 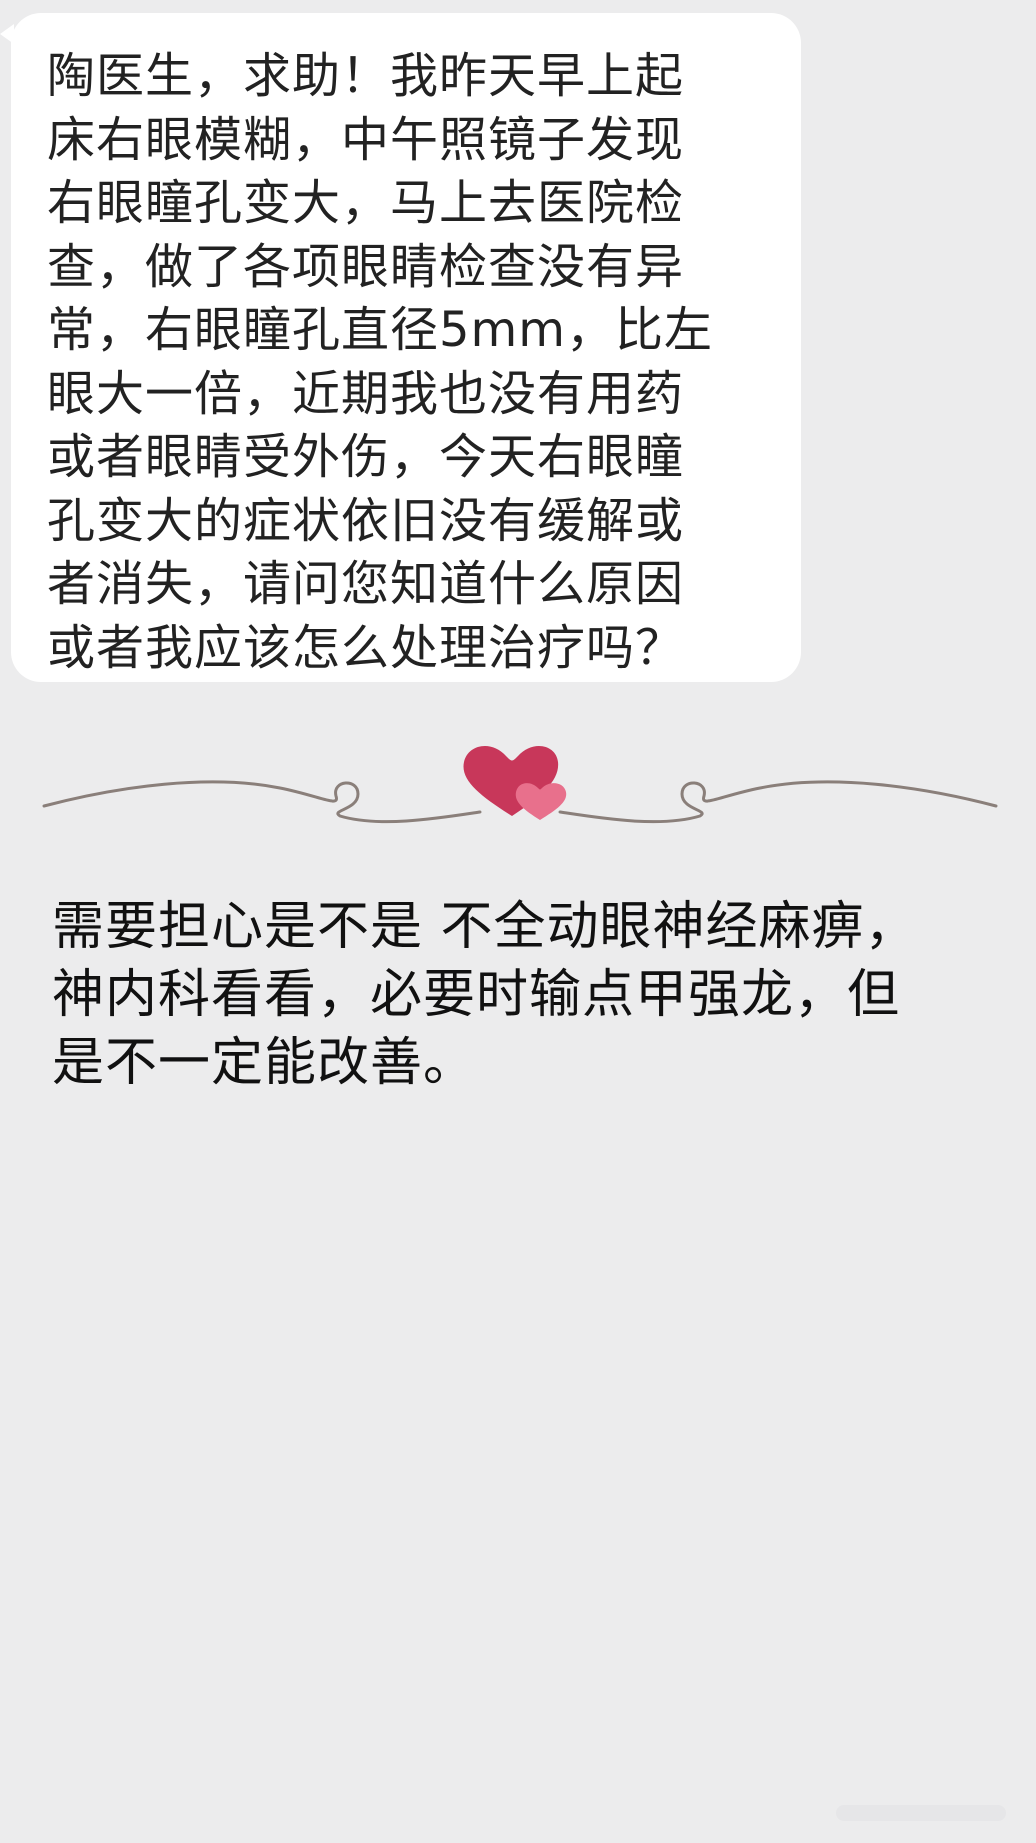 What do you see at coordinates (262, 802) in the screenshot?
I see `divider-left-curve` at bounding box center [262, 802].